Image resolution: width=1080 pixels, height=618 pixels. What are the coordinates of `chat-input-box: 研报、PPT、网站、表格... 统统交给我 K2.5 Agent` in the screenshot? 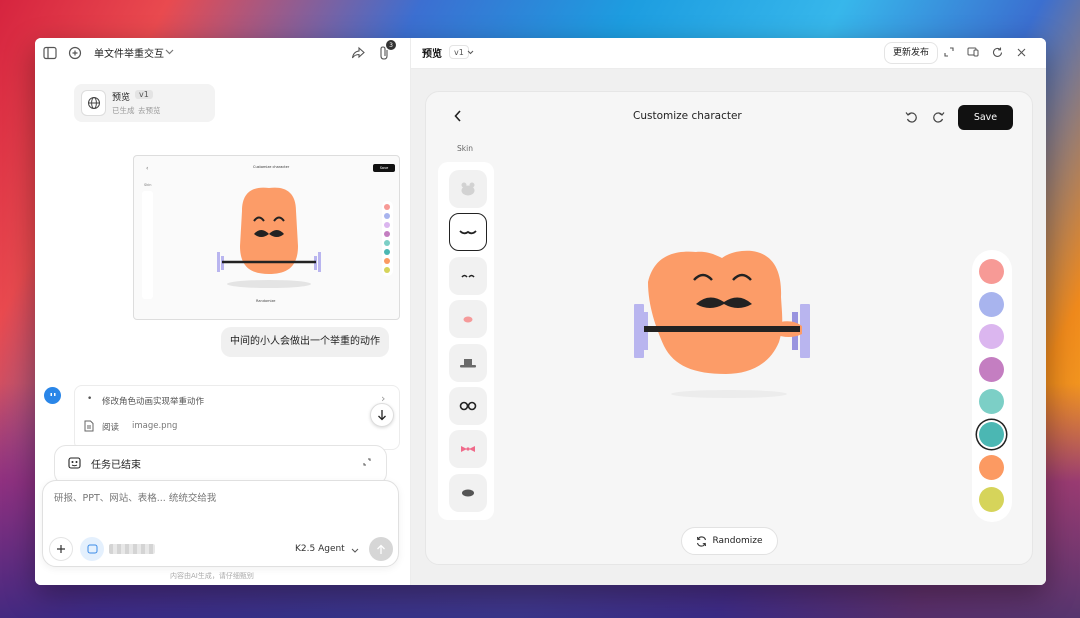 It's located at (220, 523).